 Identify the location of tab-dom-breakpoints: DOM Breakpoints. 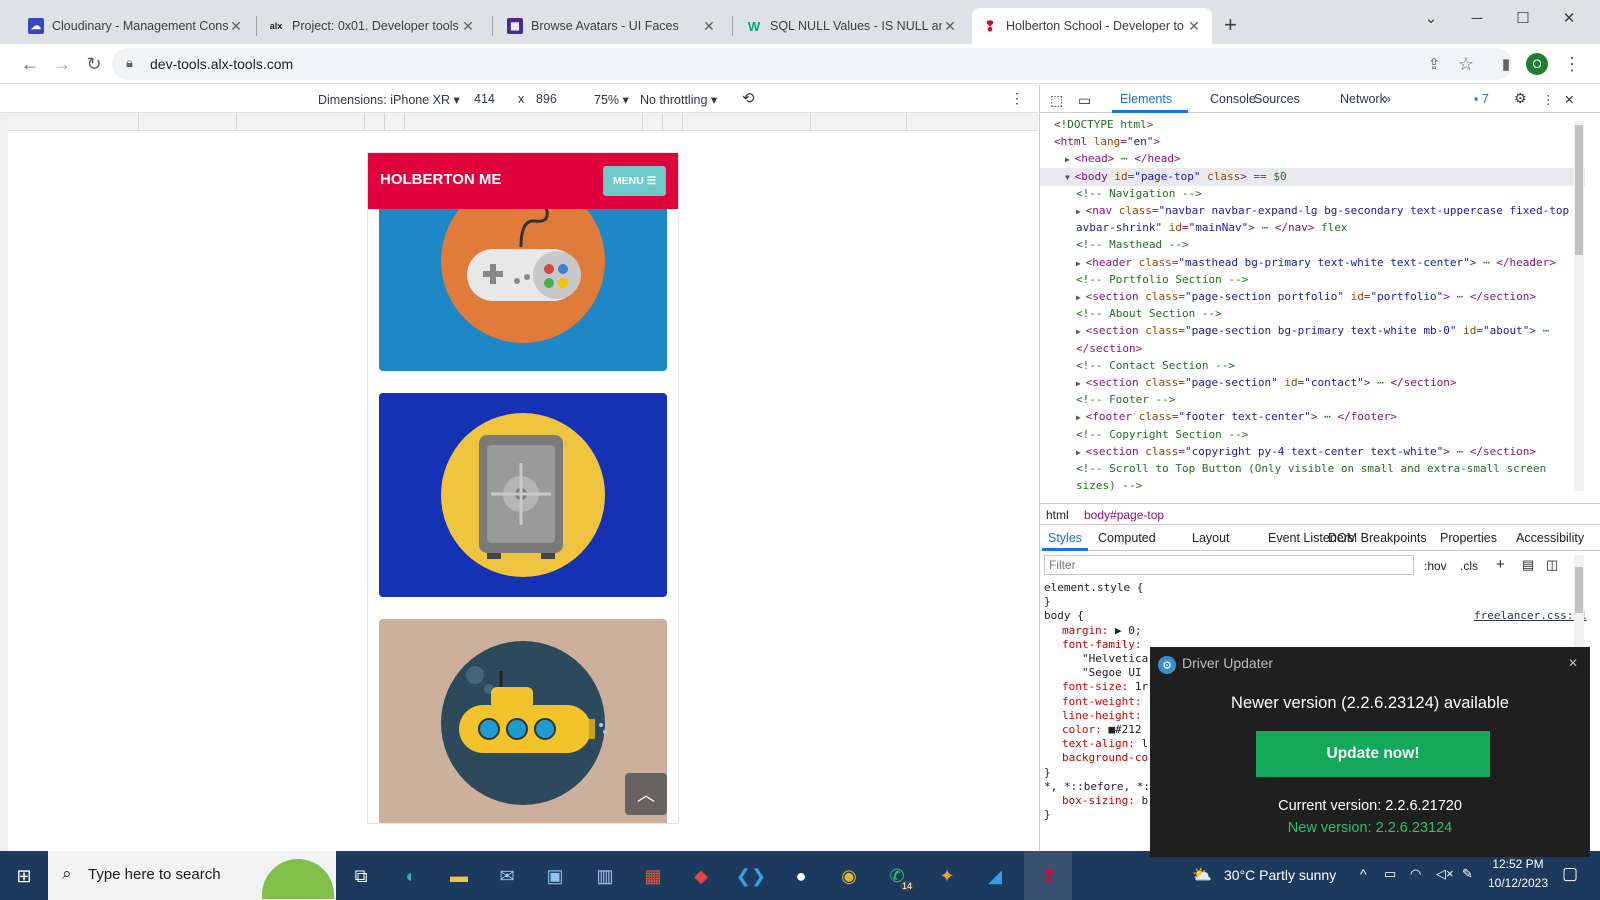
(1377, 538).